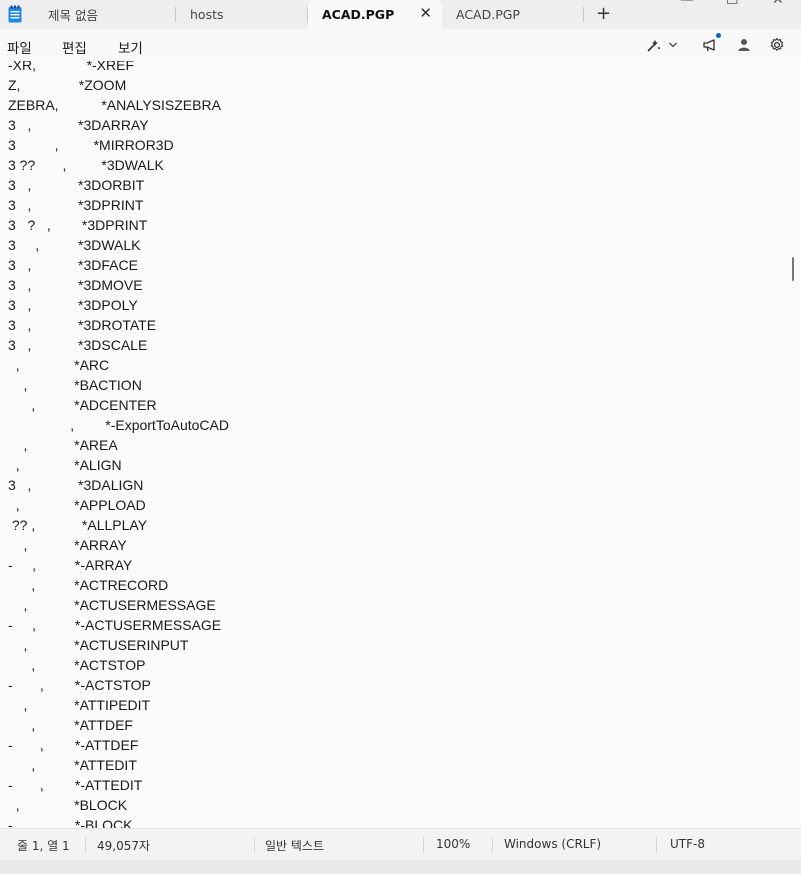 The width and height of the screenshot is (801, 874). I want to click on text-line: 3 , *3DROTATE, so click(118, 325).